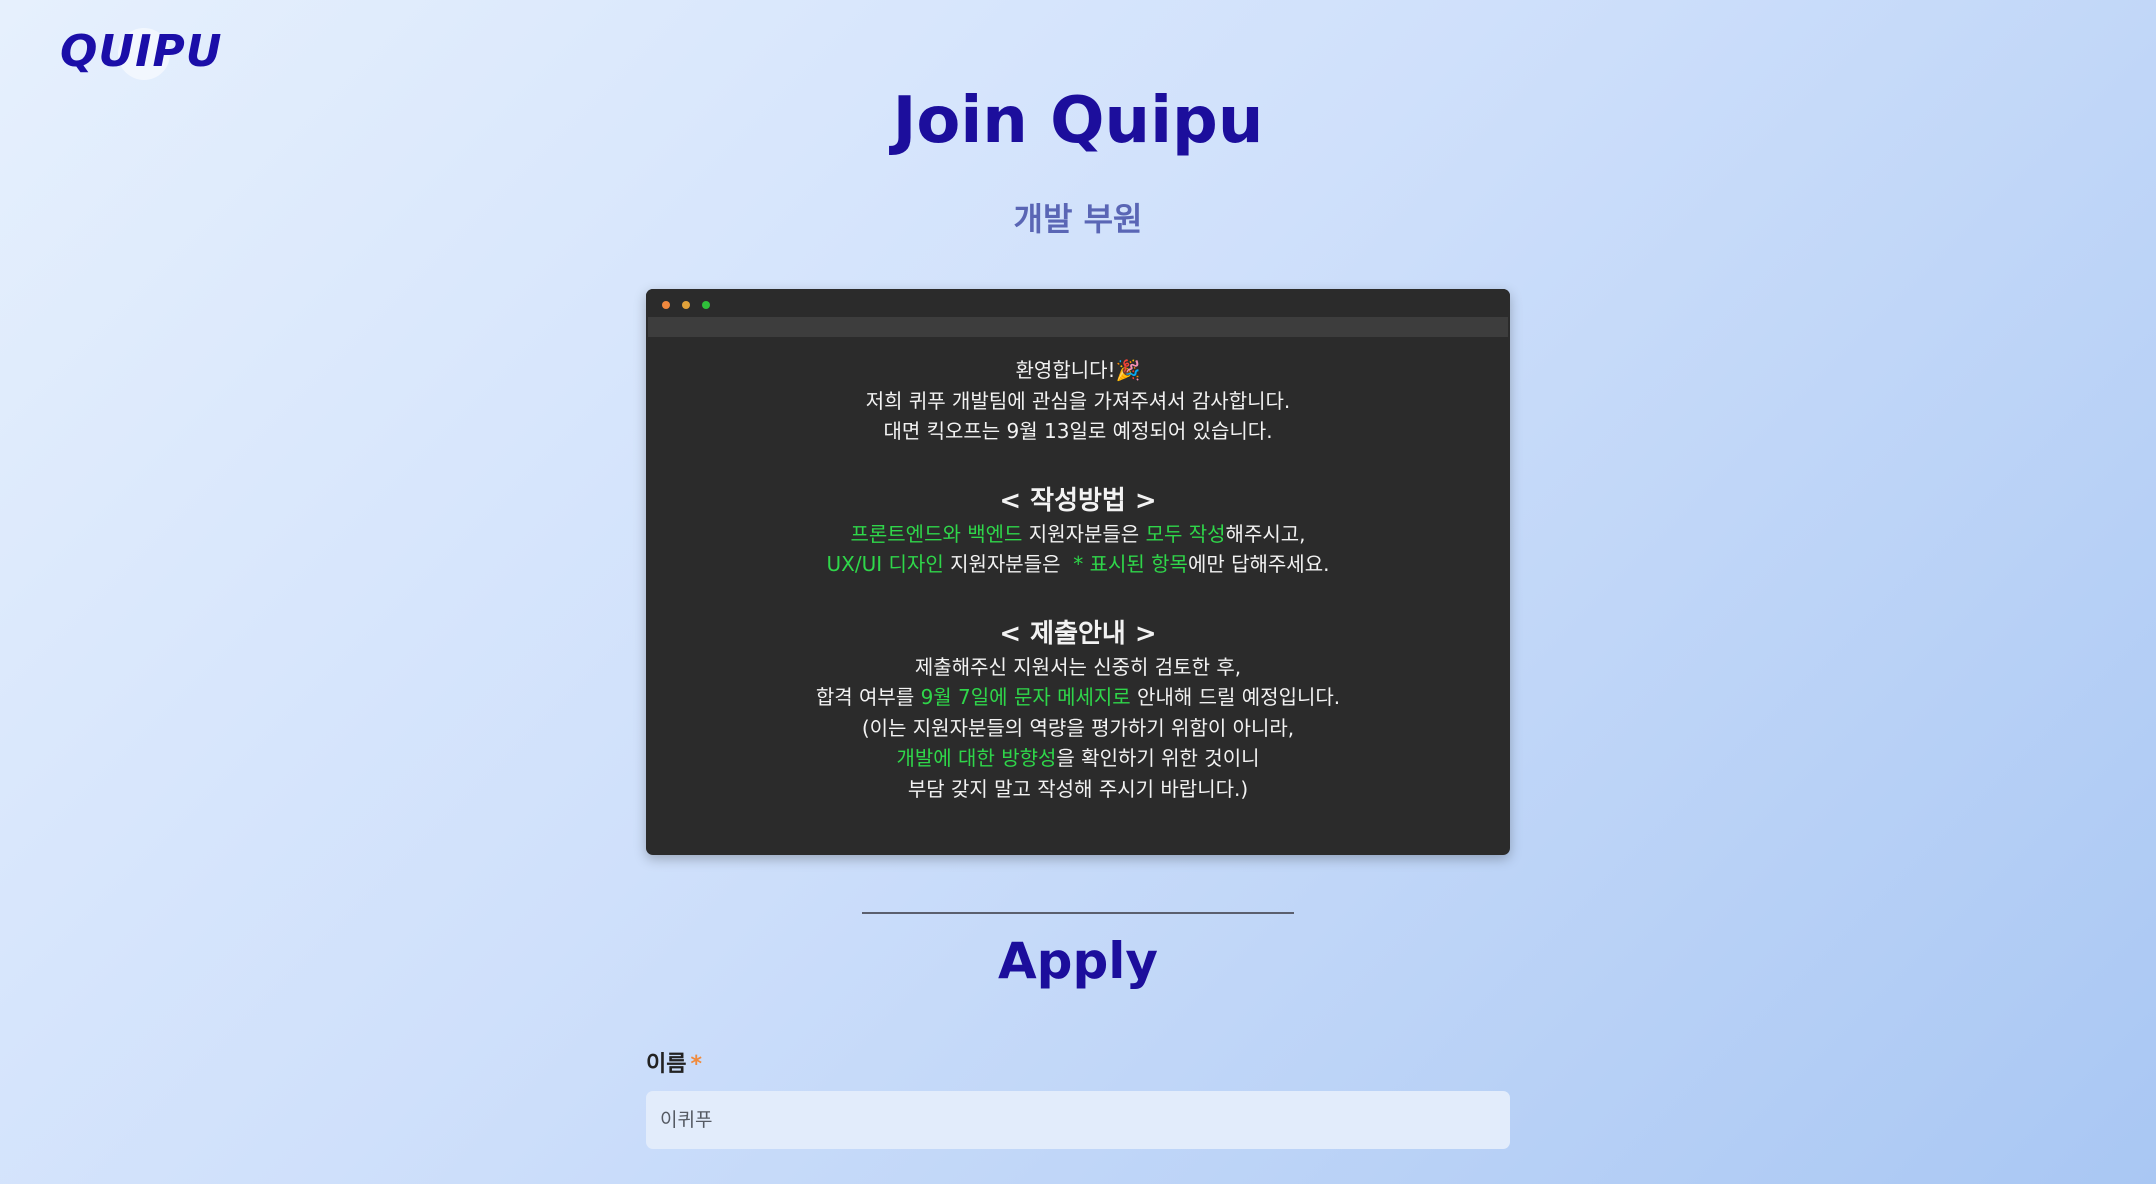  What do you see at coordinates (1078, 400) in the screenshot?
I see `thanks-line: 저희 퀴푸 개발팀에 관심을 가져주셔서 감사합니다.` at bounding box center [1078, 400].